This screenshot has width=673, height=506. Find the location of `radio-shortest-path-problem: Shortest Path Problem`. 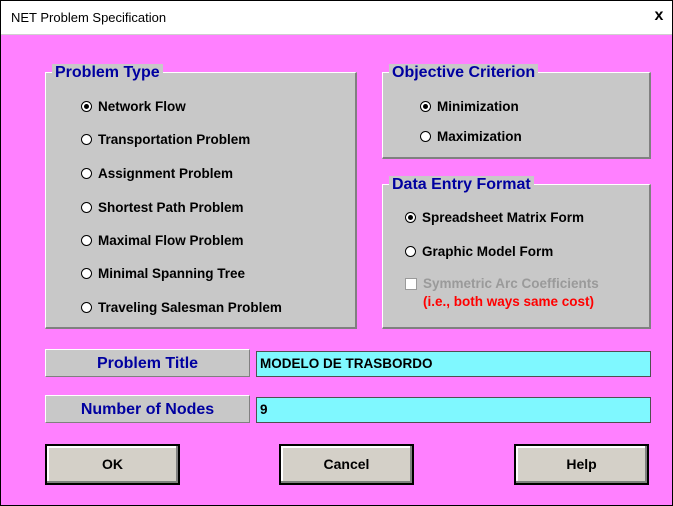

radio-shortest-path-problem: Shortest Path Problem is located at coordinates (162, 207).